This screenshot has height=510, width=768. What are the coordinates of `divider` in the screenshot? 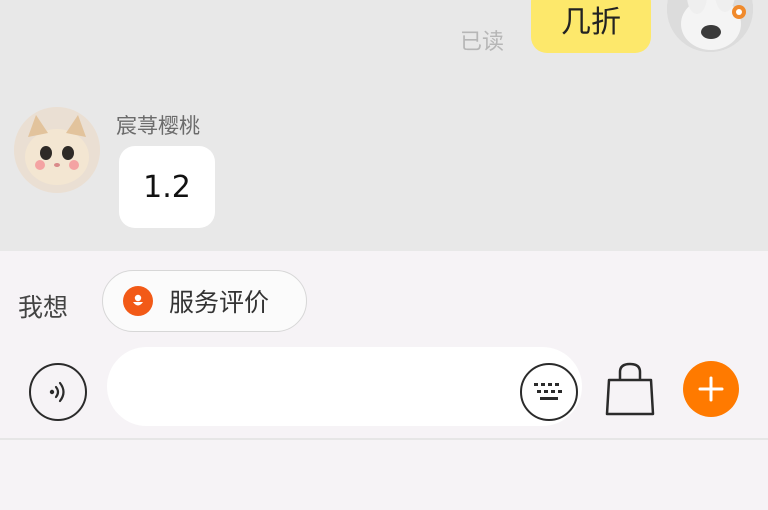 It's located at (384, 439).